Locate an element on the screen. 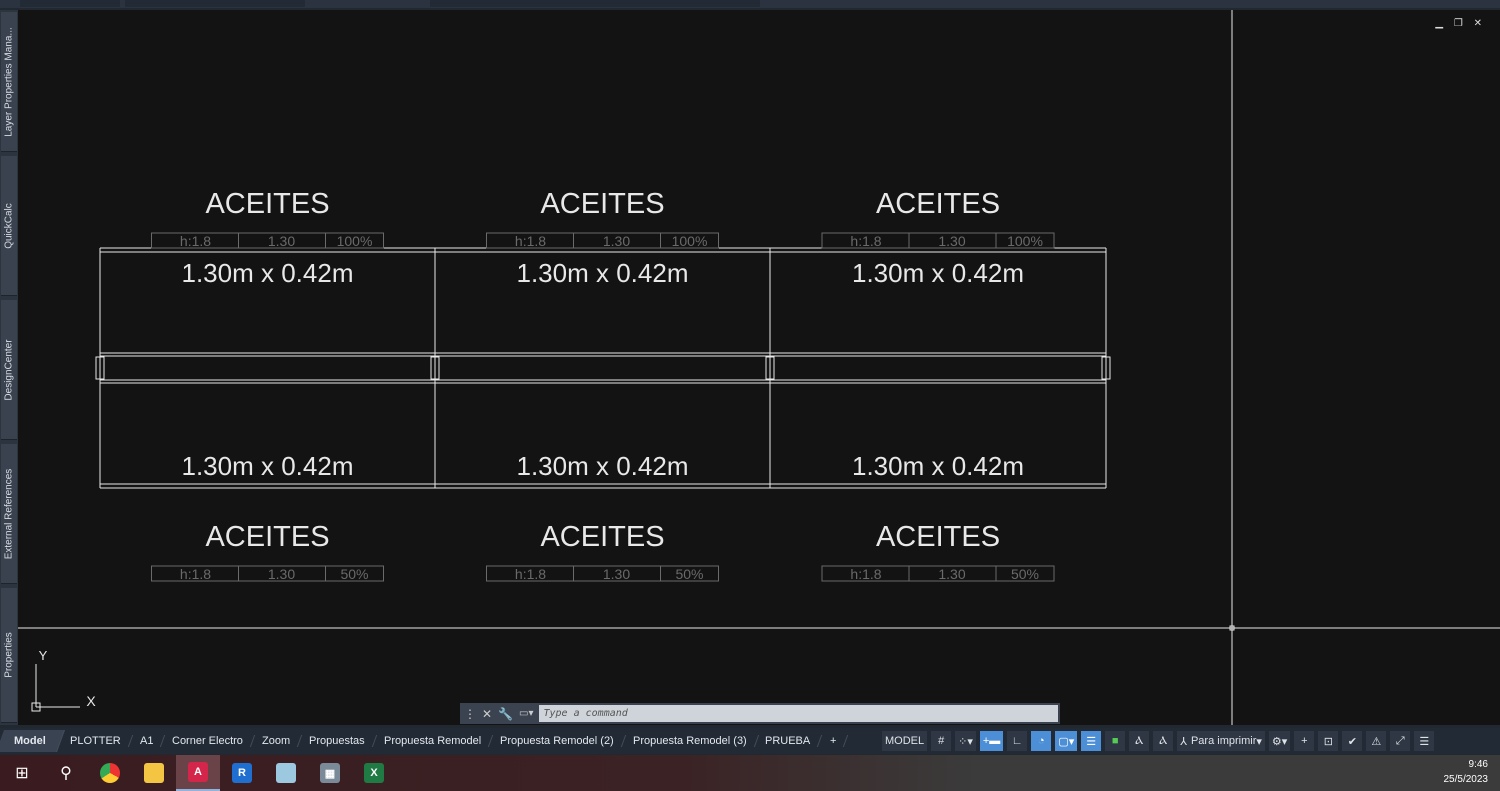 Image resolution: width=1500 pixels, height=791 pixels. chrome-icon is located at coordinates (110, 773).